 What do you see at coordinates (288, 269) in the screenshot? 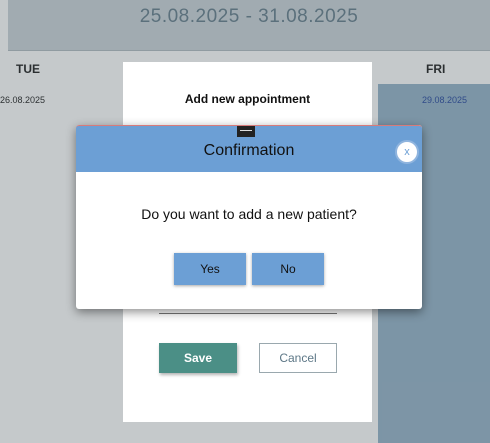
I see `no-button: No` at bounding box center [288, 269].